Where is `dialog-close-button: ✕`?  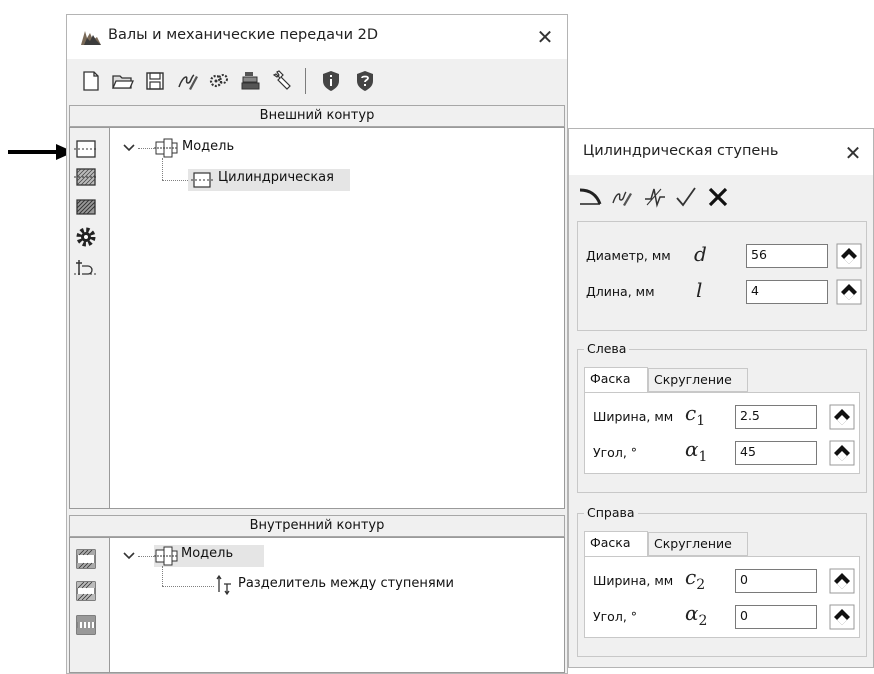 dialog-close-button: ✕ is located at coordinates (853, 153).